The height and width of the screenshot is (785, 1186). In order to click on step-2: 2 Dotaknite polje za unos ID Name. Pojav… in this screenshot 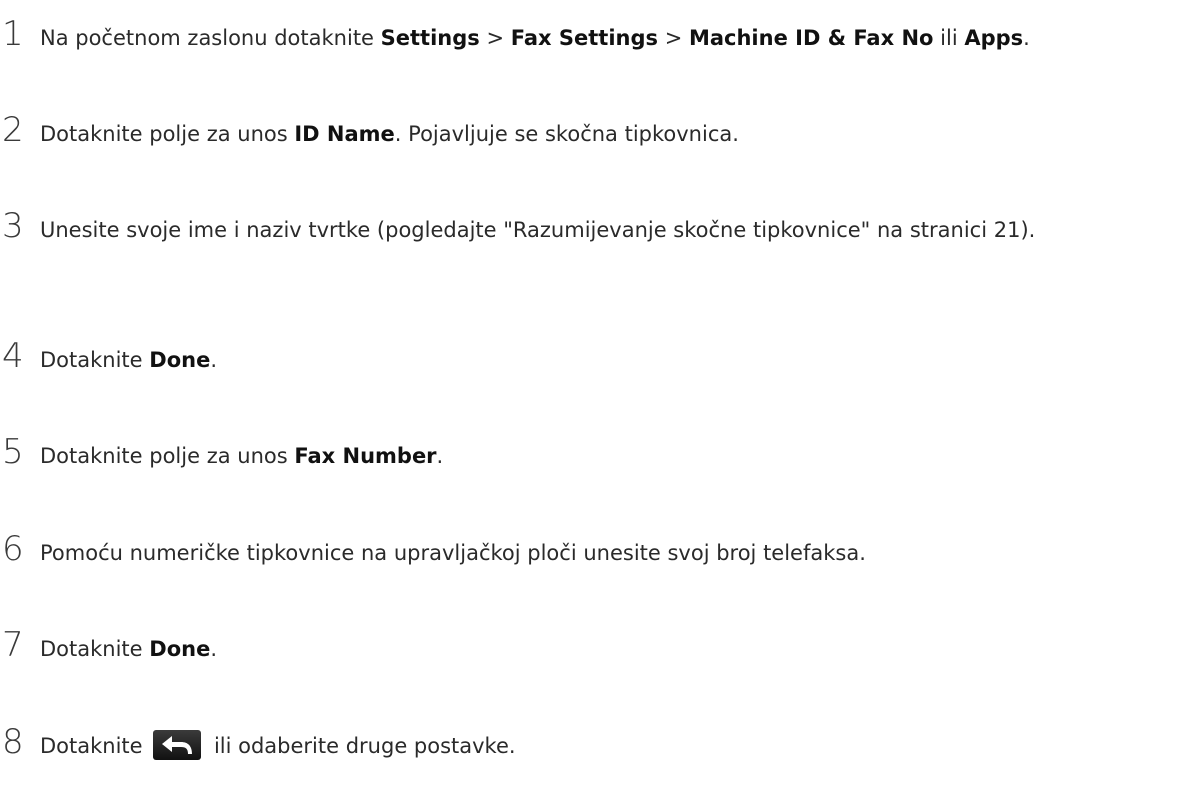, I will do `click(593, 131)`.